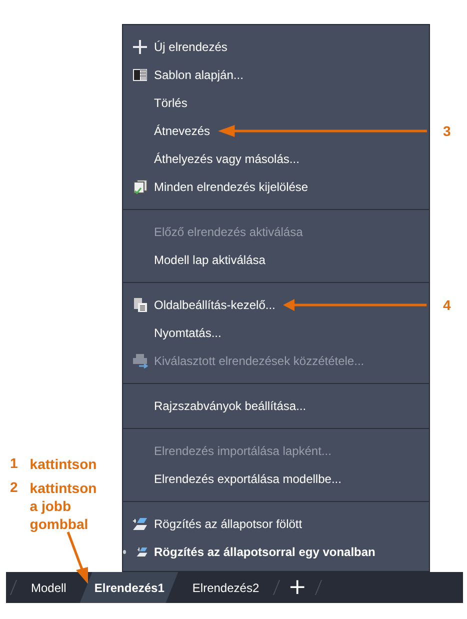 The height and width of the screenshot is (619, 467). What do you see at coordinates (297, 587) in the screenshot?
I see `add-tab-button: +` at bounding box center [297, 587].